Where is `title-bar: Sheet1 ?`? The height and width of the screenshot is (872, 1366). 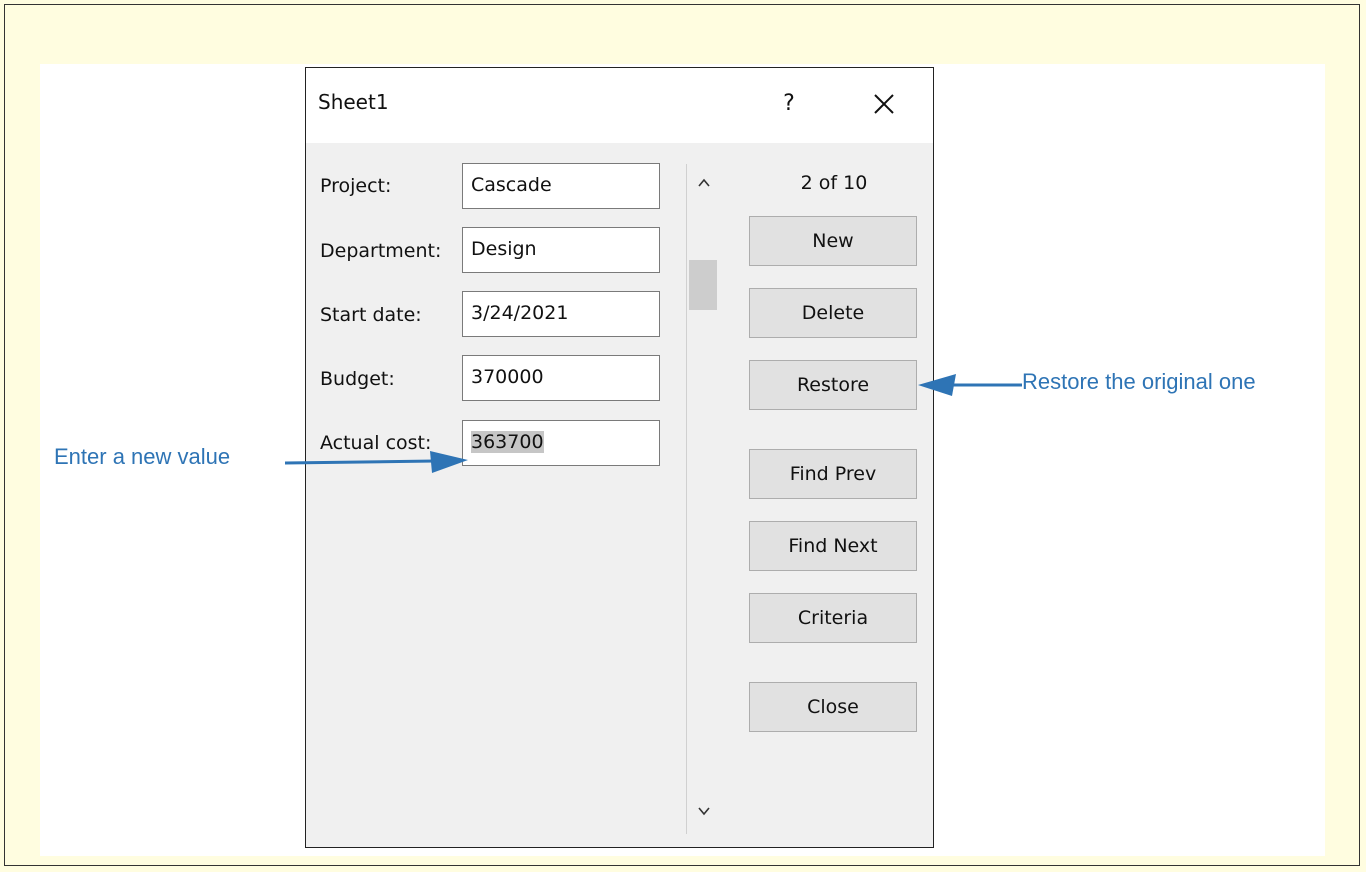
title-bar: Sheet1 ? is located at coordinates (619, 105).